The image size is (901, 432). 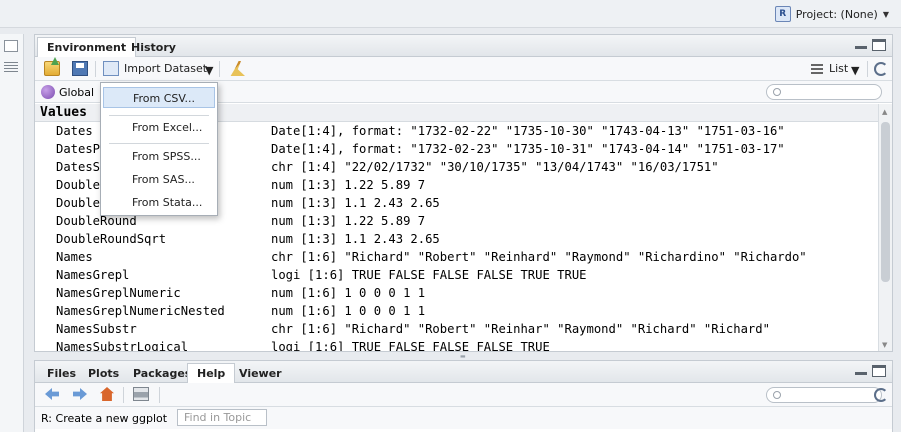 What do you see at coordinates (122, 345) in the screenshot?
I see `variable-name: NamesSubstrLogical` at bounding box center [122, 345].